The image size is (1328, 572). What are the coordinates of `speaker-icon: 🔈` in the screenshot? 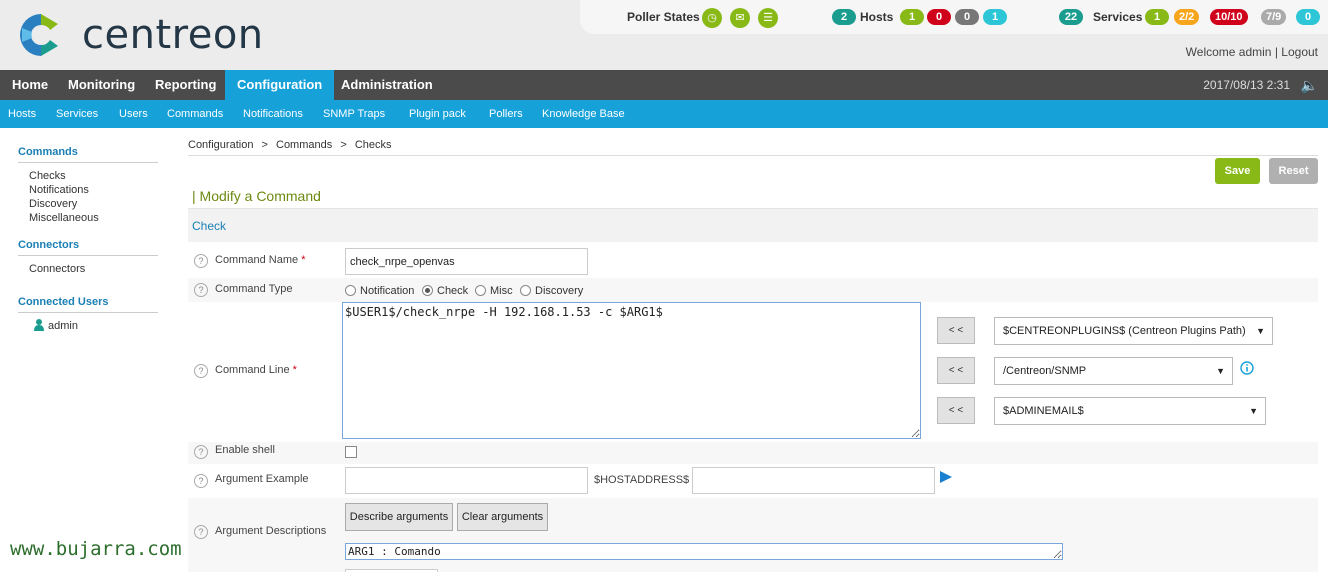 It's located at (1309, 85).